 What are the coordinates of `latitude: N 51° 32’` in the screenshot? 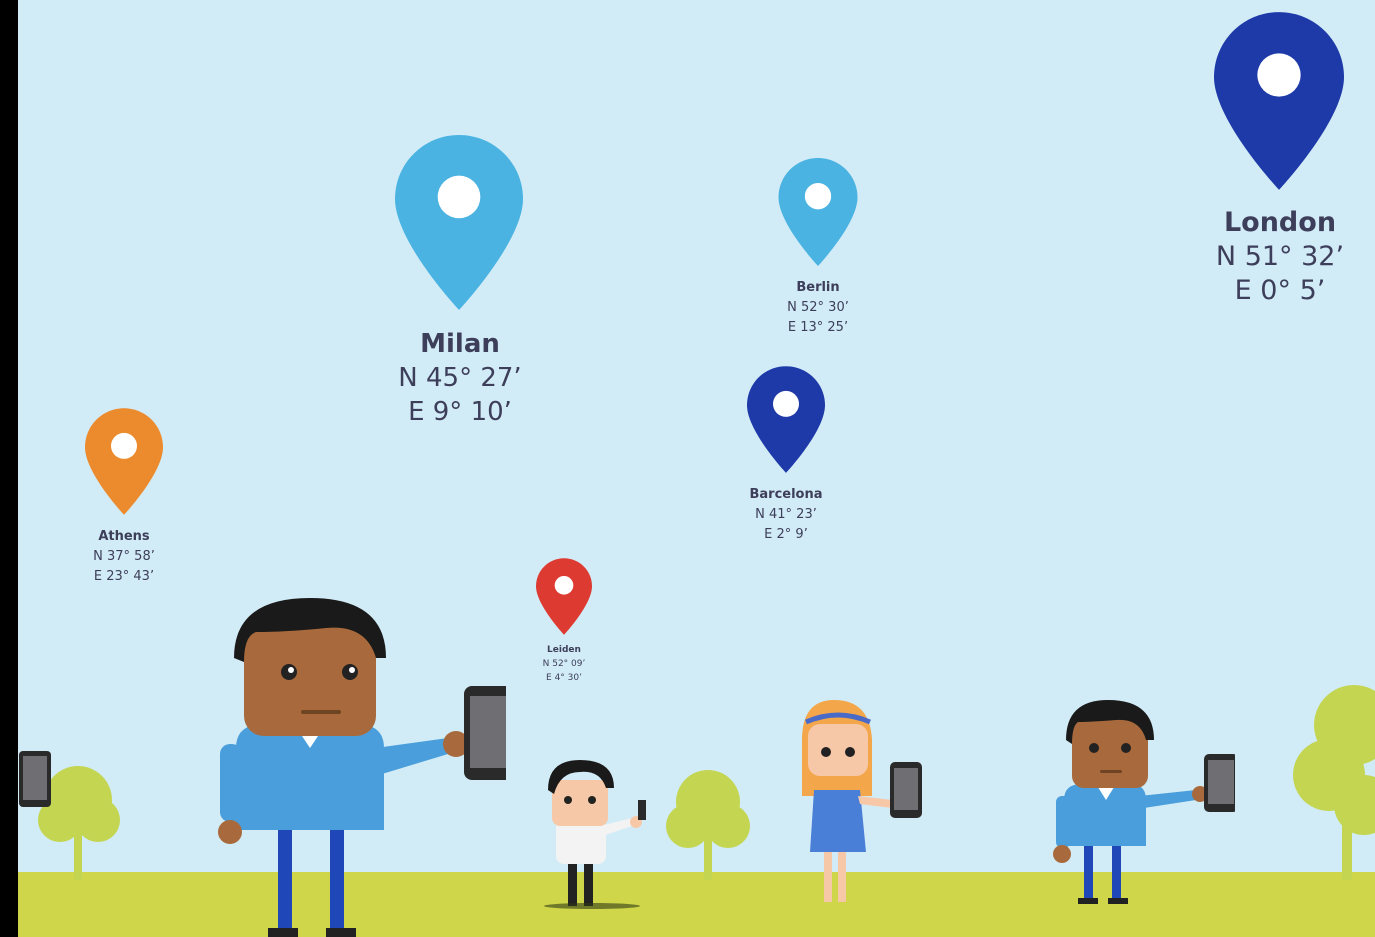 It's located at (1280, 256).